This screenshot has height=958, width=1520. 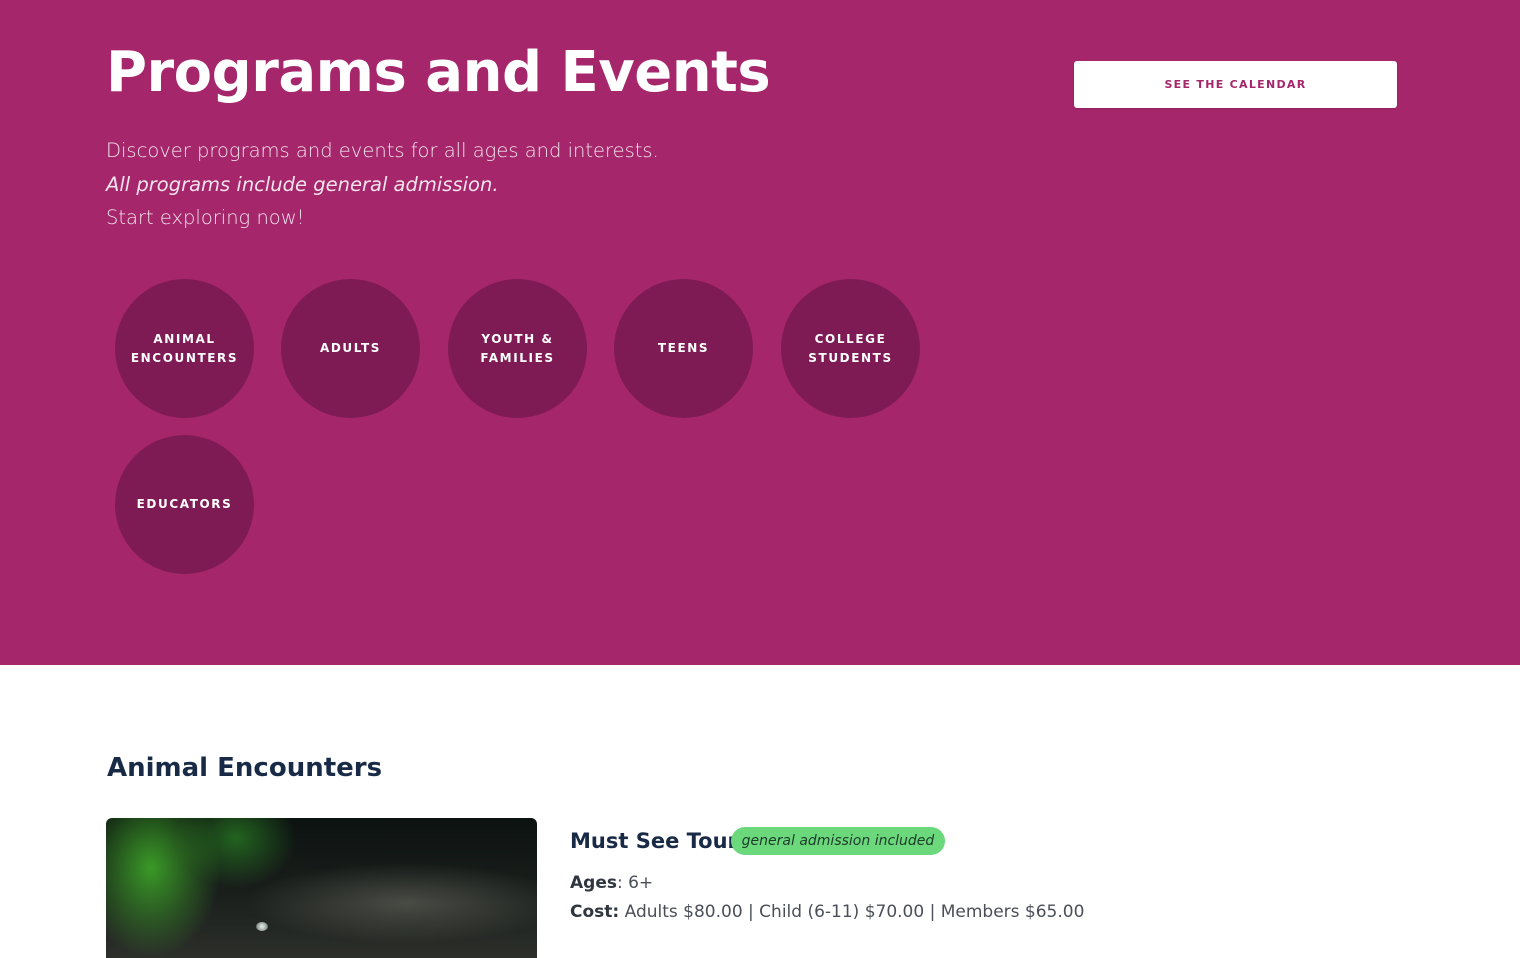 What do you see at coordinates (595, 912) in the screenshot?
I see `cost-label: Cost:` at bounding box center [595, 912].